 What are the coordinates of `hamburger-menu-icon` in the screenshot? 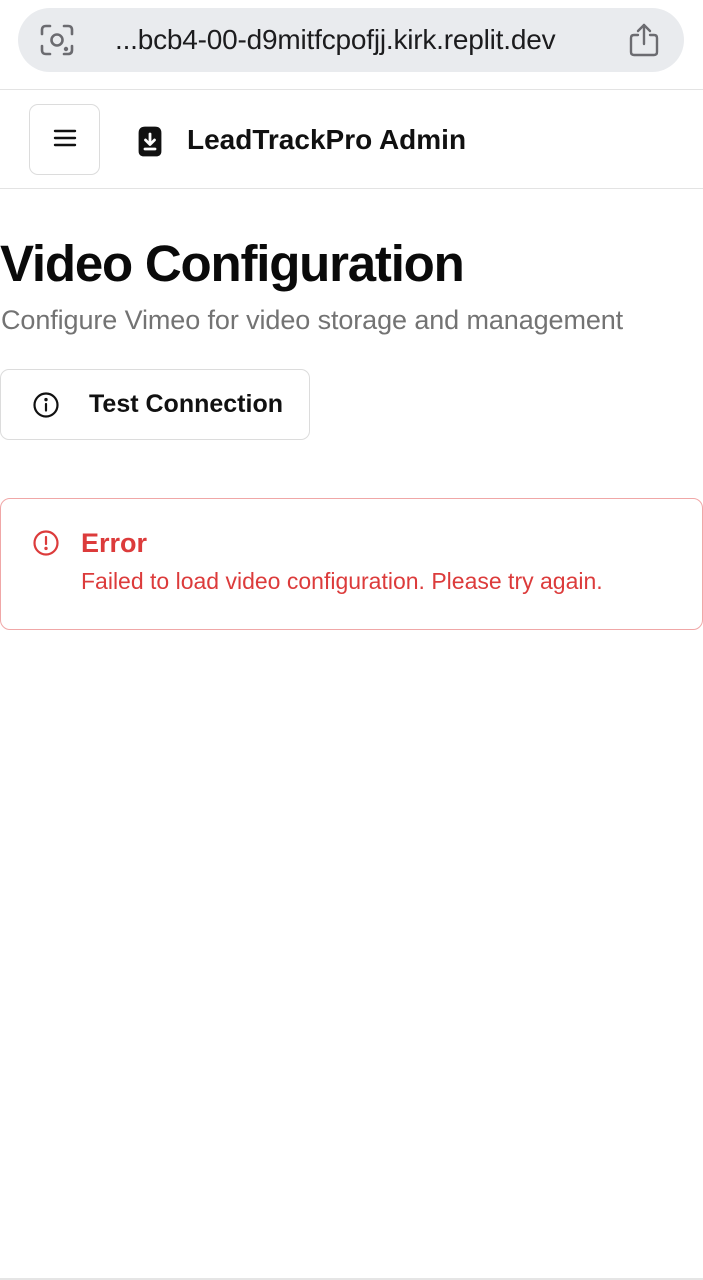 It's located at (65, 139).